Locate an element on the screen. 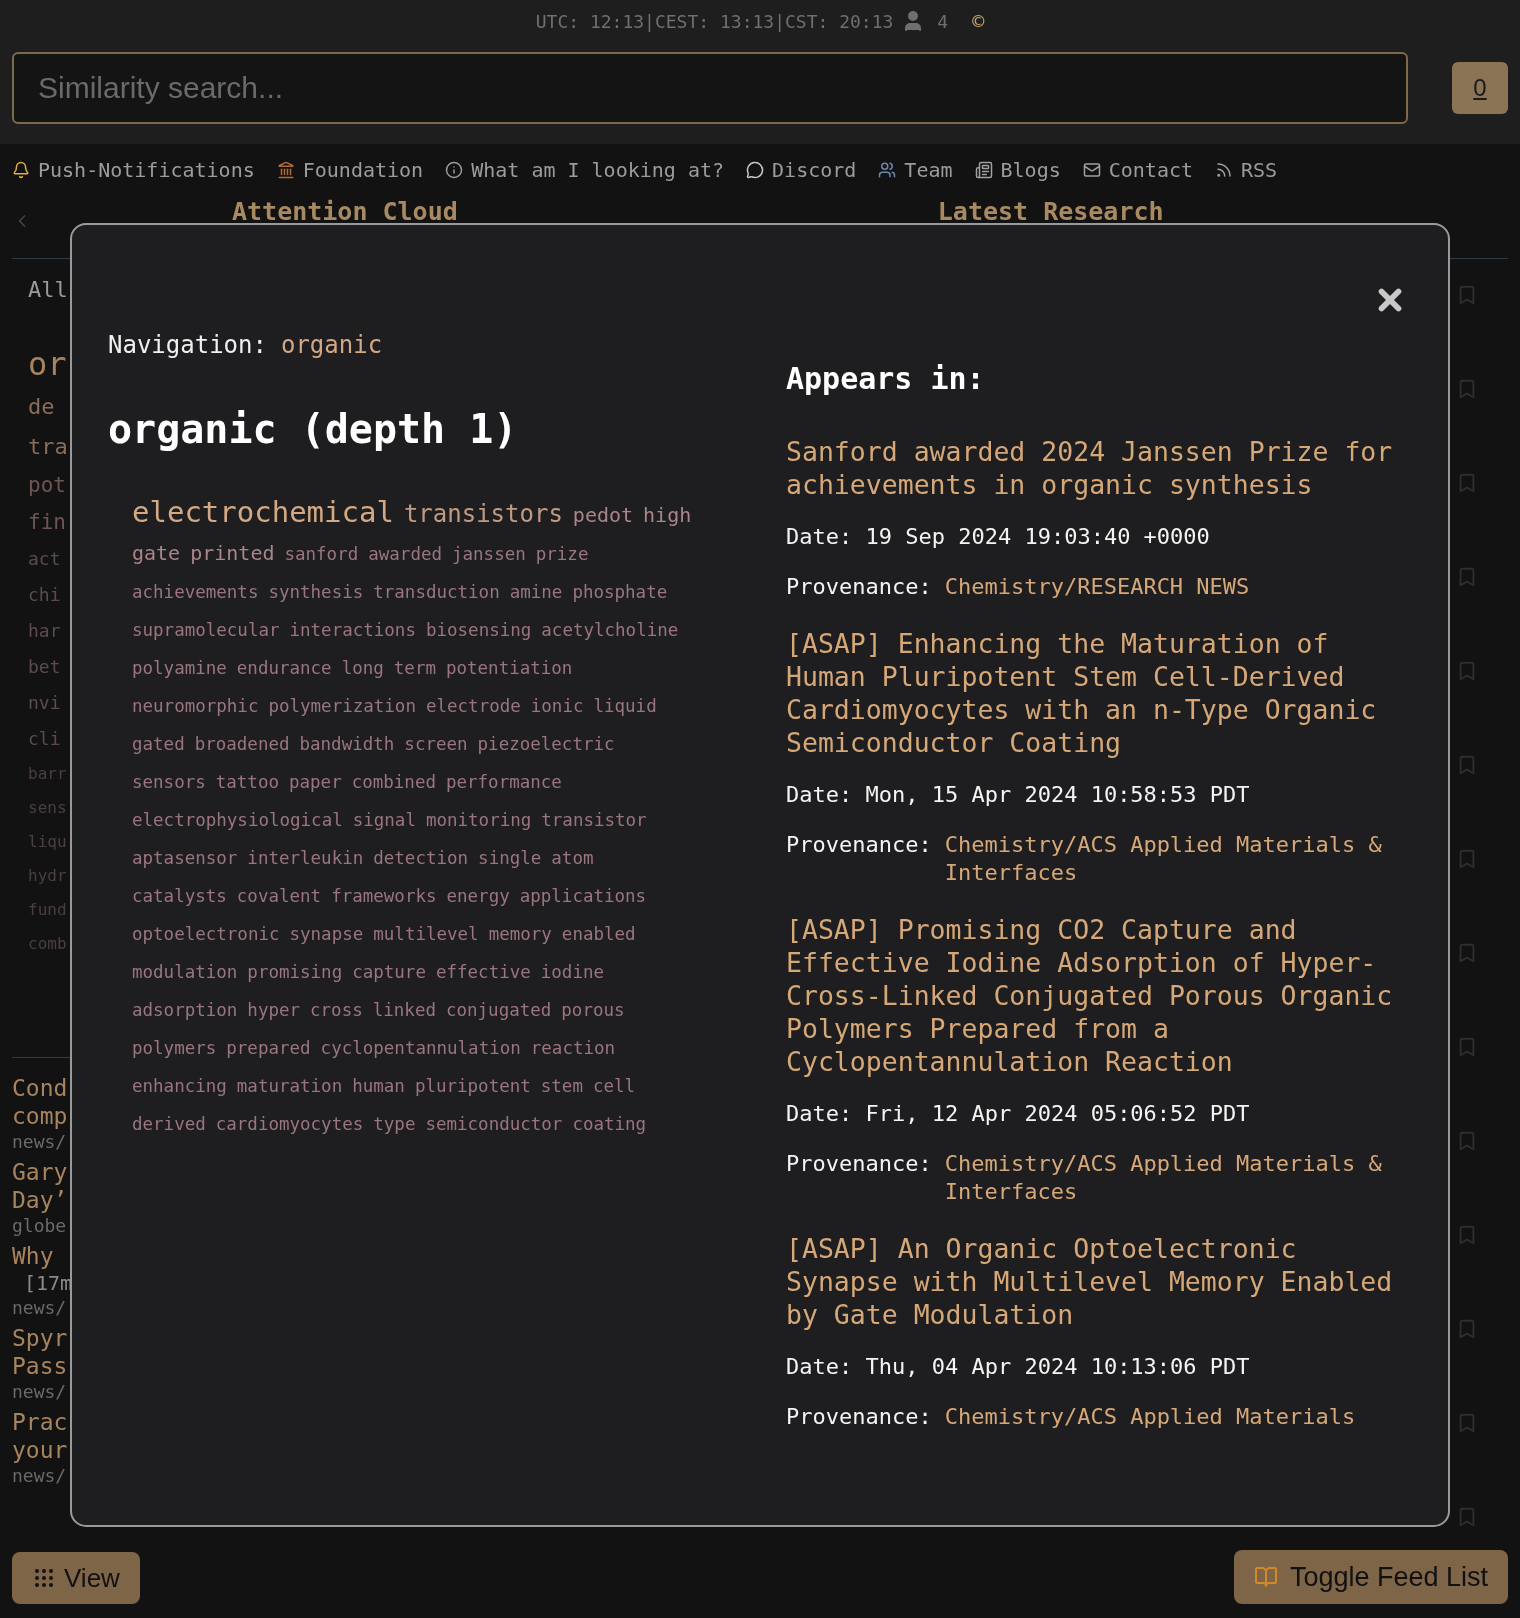 The width and height of the screenshot is (1520, 1618). cloud-word: fin is located at coordinates (49, 522).